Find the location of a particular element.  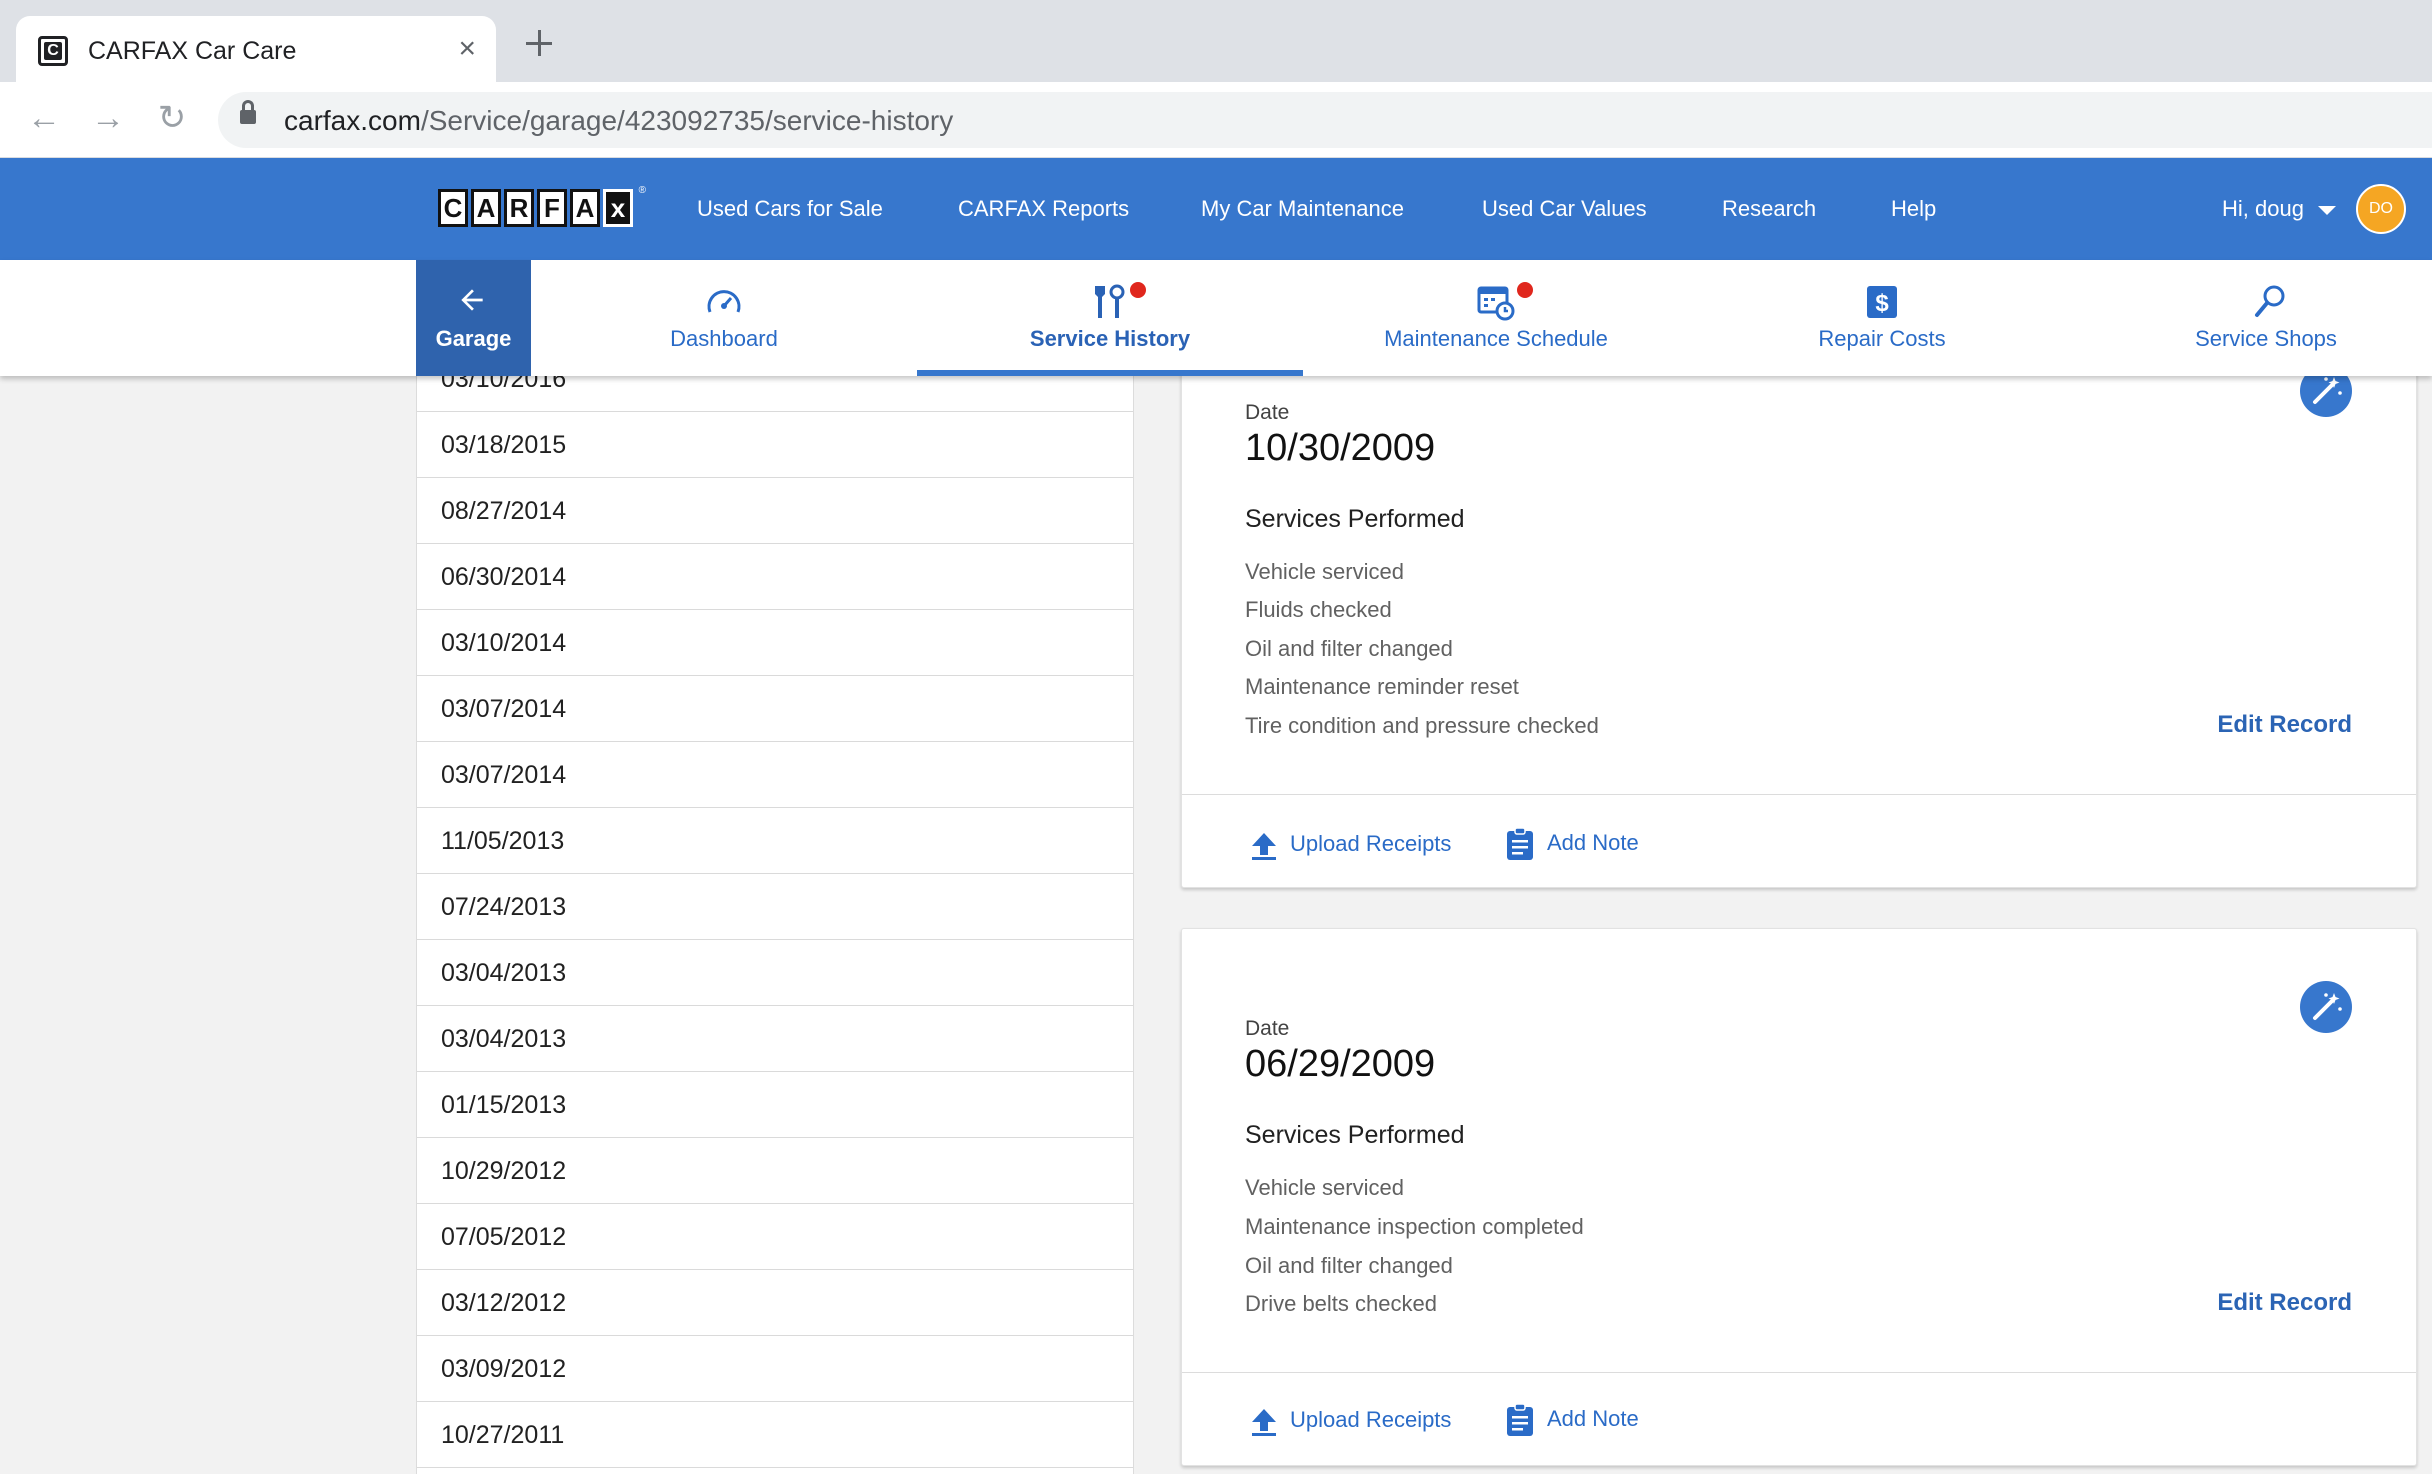

nav-help: Help is located at coordinates (1913, 209).